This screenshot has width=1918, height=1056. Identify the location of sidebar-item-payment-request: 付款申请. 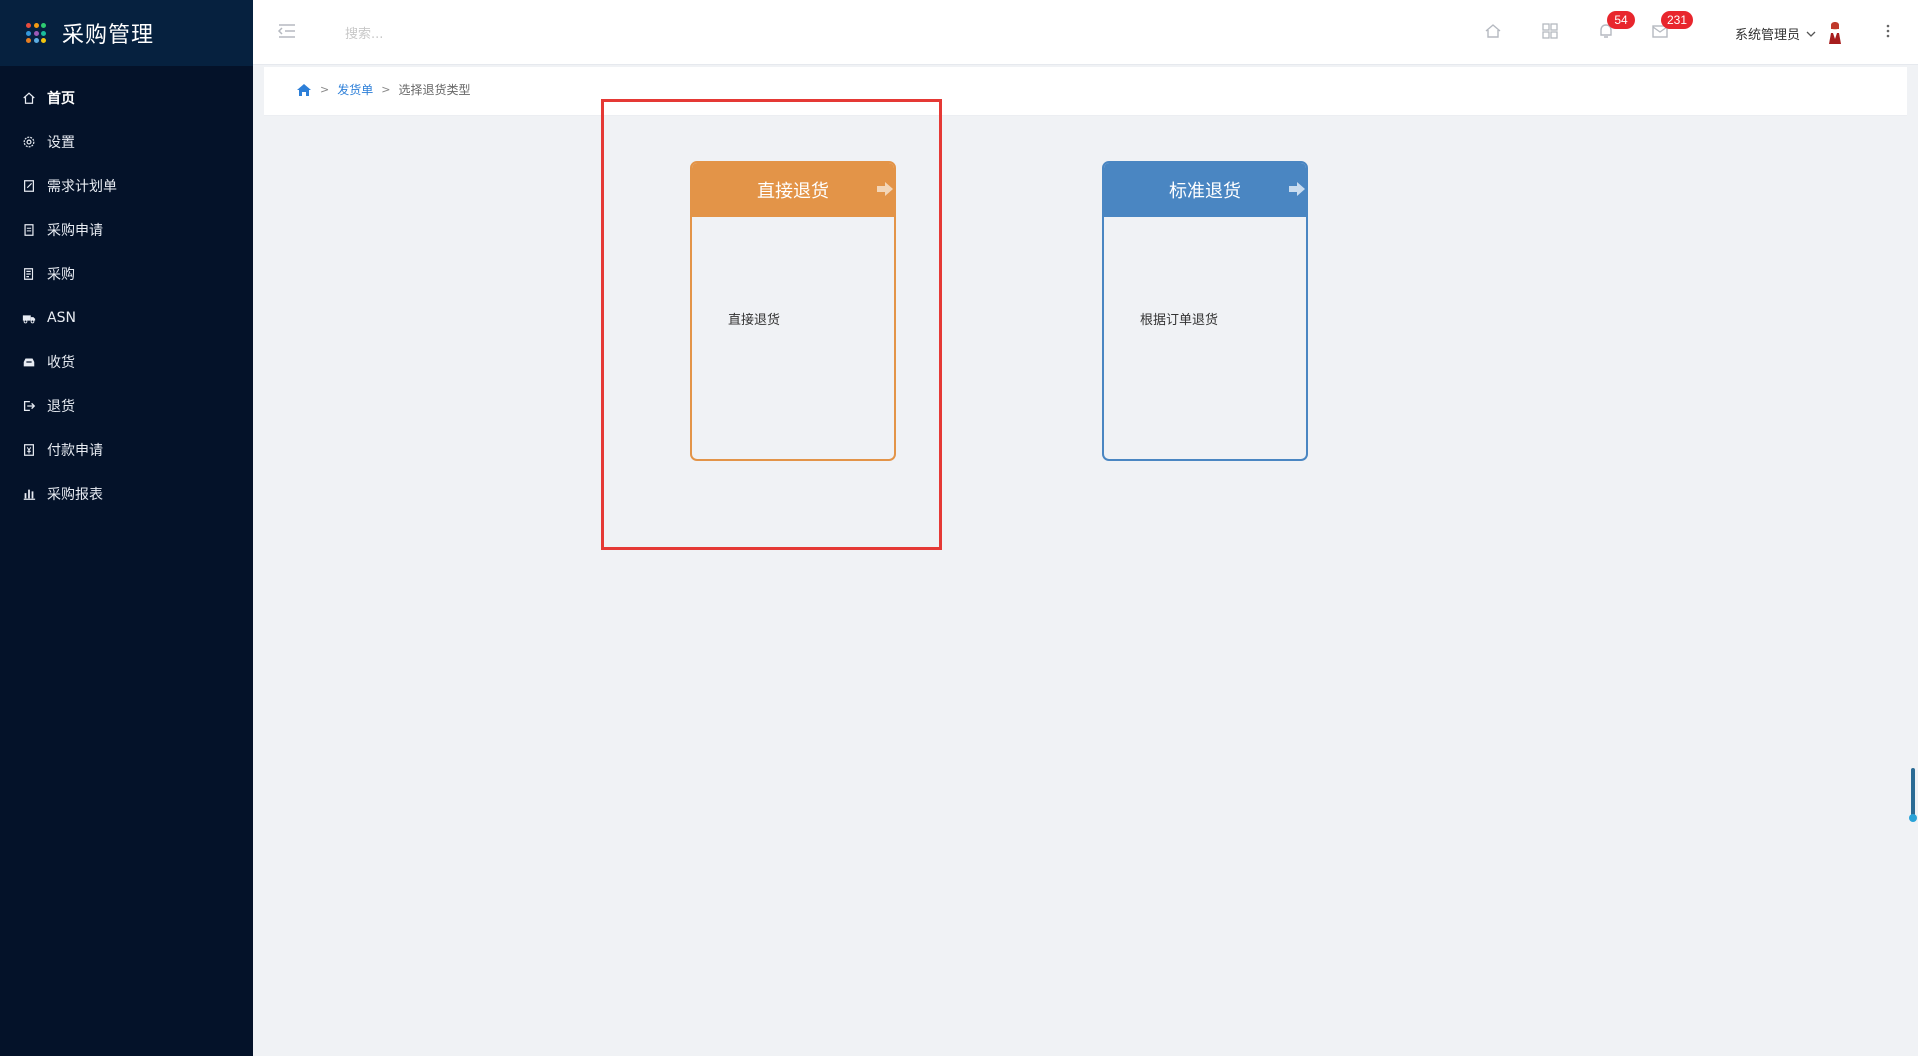
(126, 450).